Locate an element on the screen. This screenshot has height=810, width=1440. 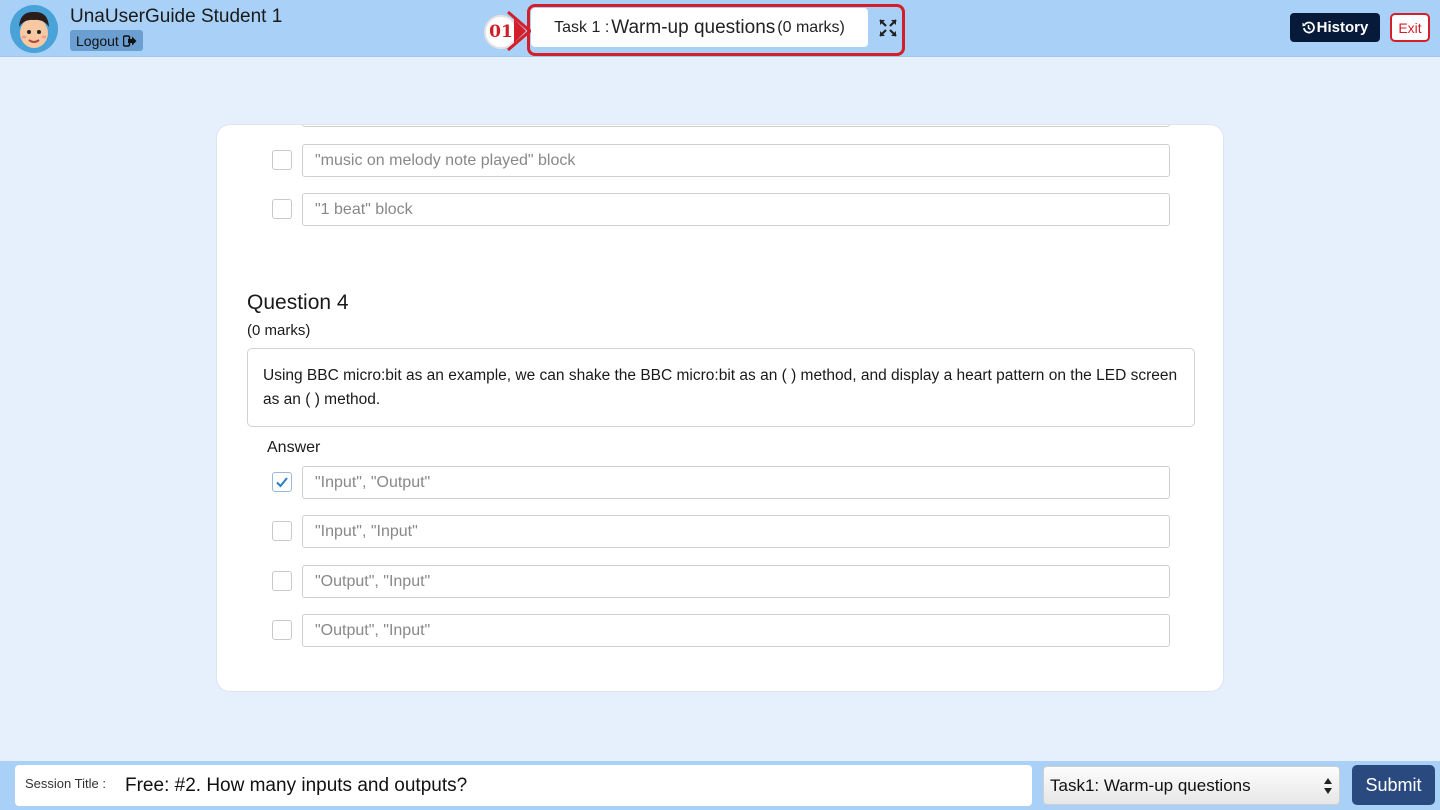
answer-option-row: "Input", "Output" is located at coordinates (720, 483).